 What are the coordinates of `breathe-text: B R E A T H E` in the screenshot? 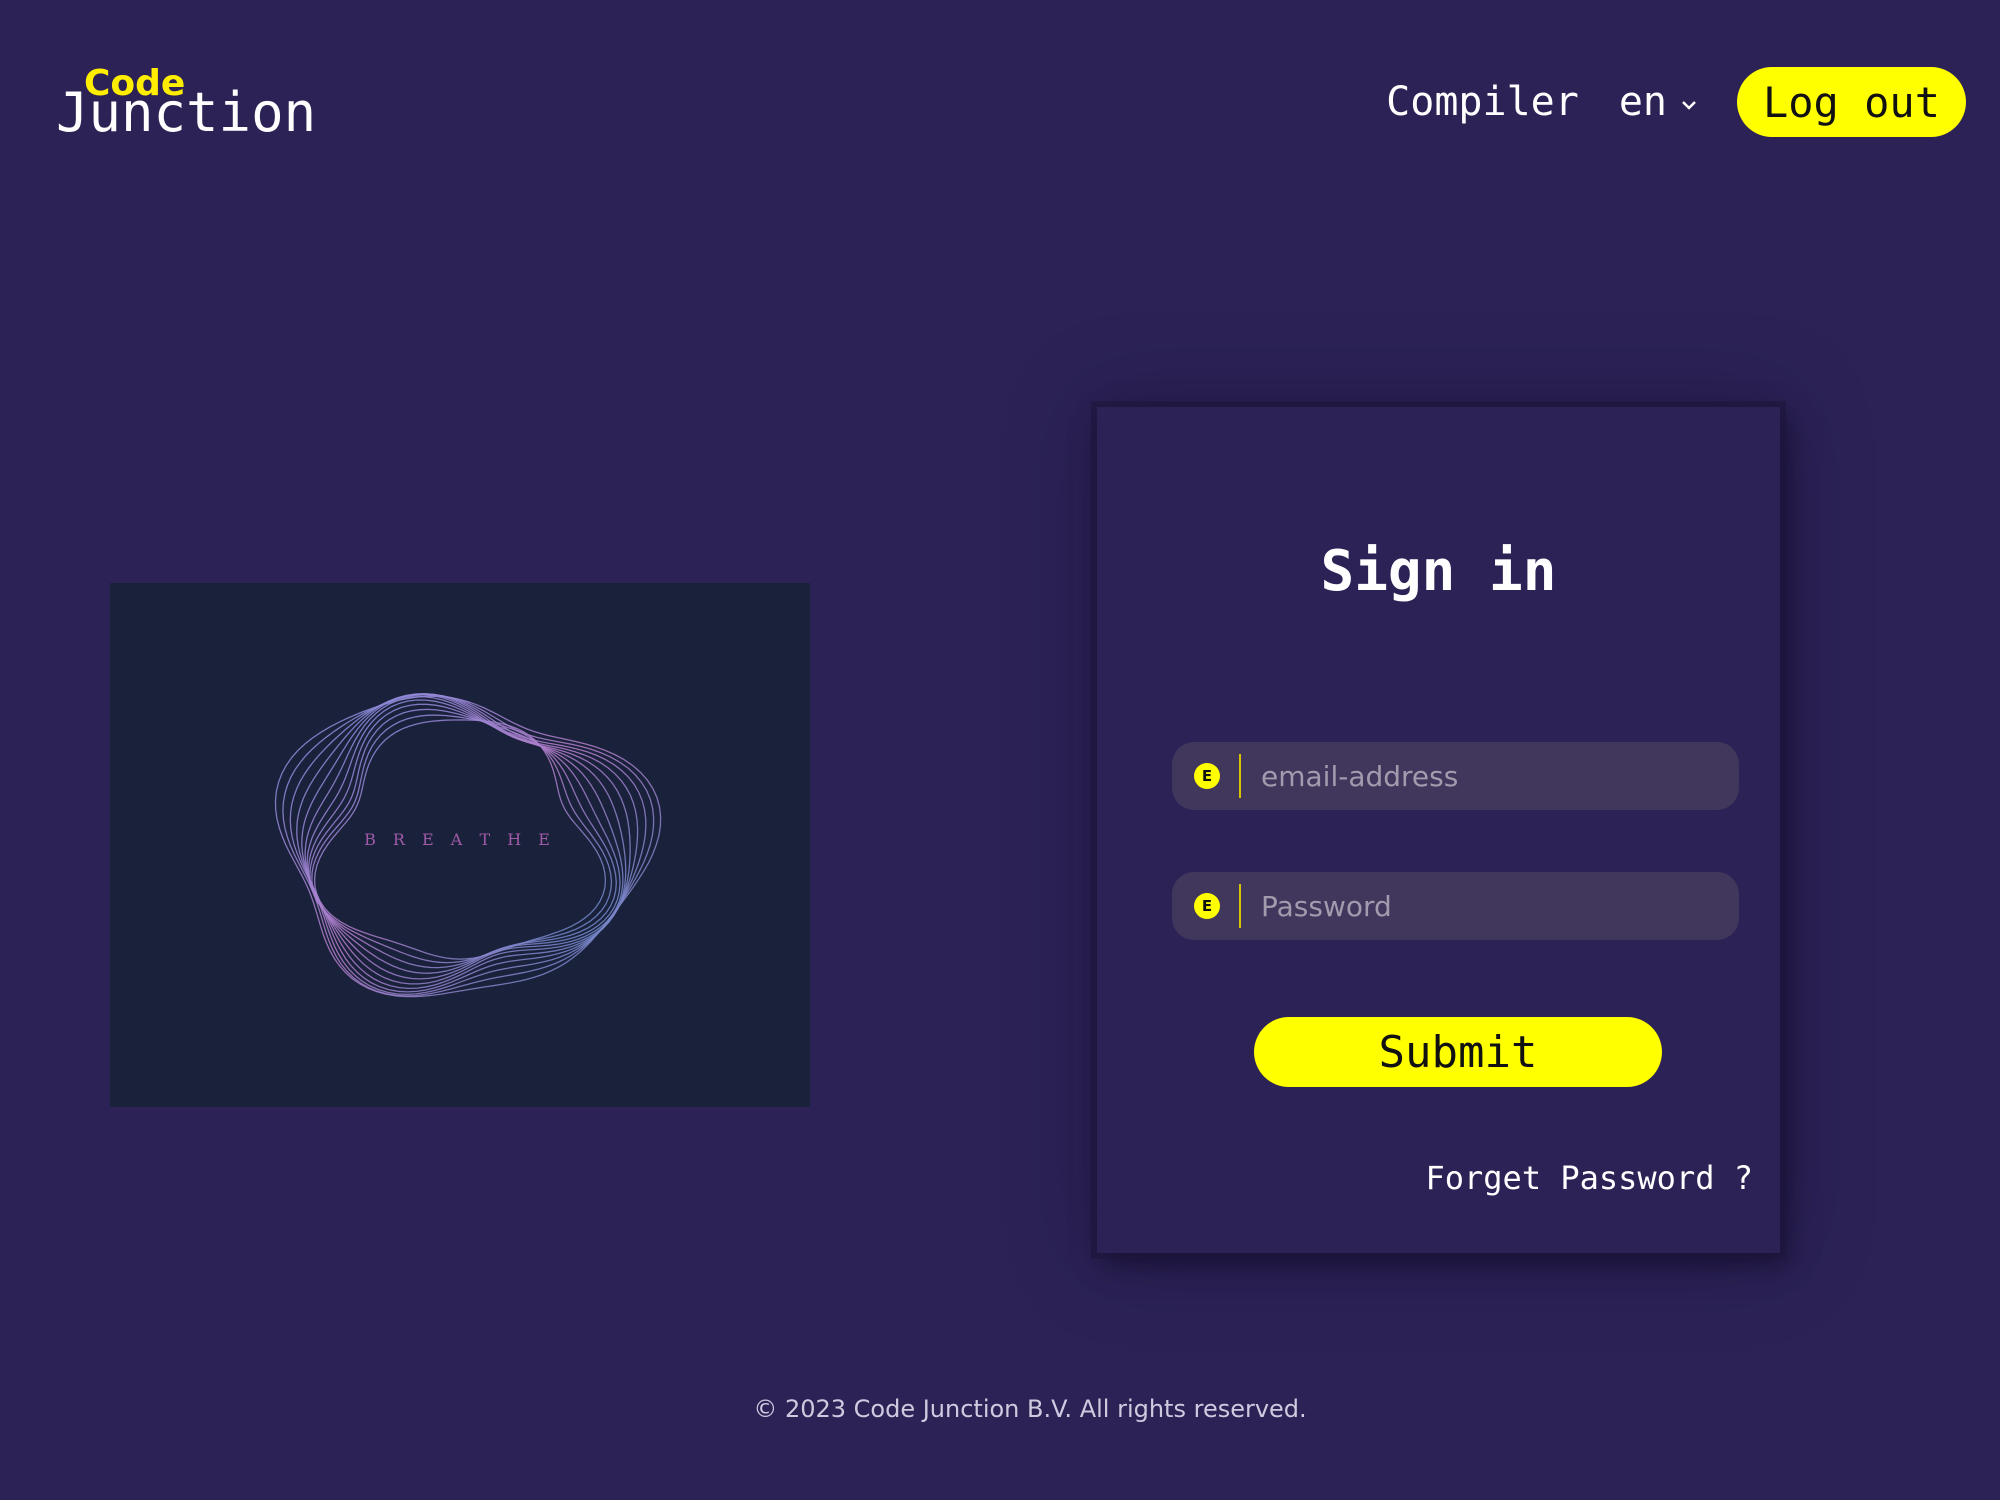 It's located at (460, 839).